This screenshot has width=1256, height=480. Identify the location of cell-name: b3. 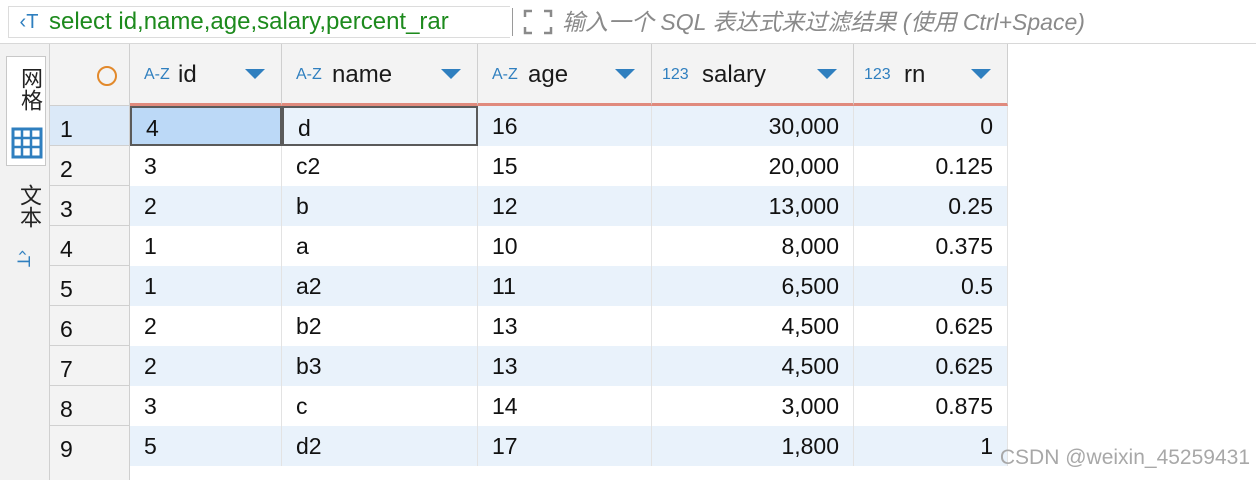
(380, 366).